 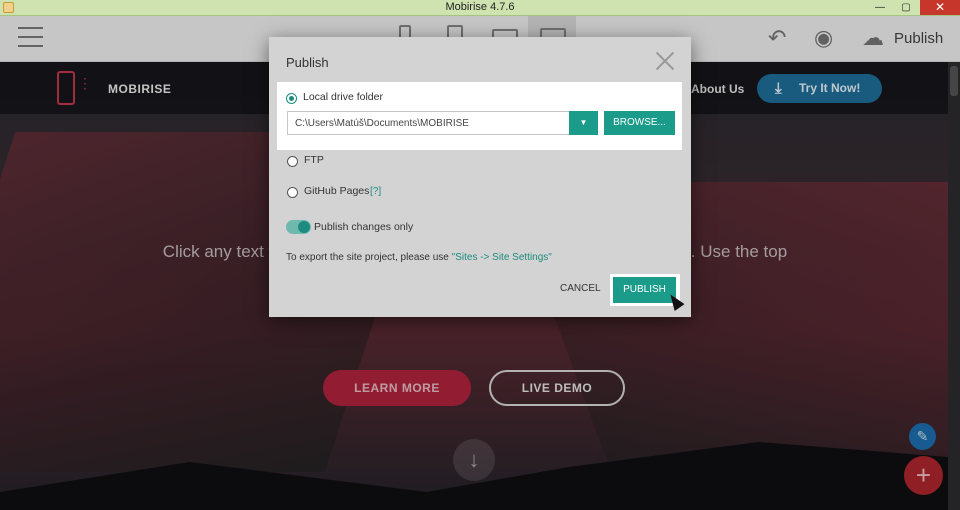 What do you see at coordinates (369, 257) in the screenshot?
I see `export-note-text: To export the site project, please use` at bounding box center [369, 257].